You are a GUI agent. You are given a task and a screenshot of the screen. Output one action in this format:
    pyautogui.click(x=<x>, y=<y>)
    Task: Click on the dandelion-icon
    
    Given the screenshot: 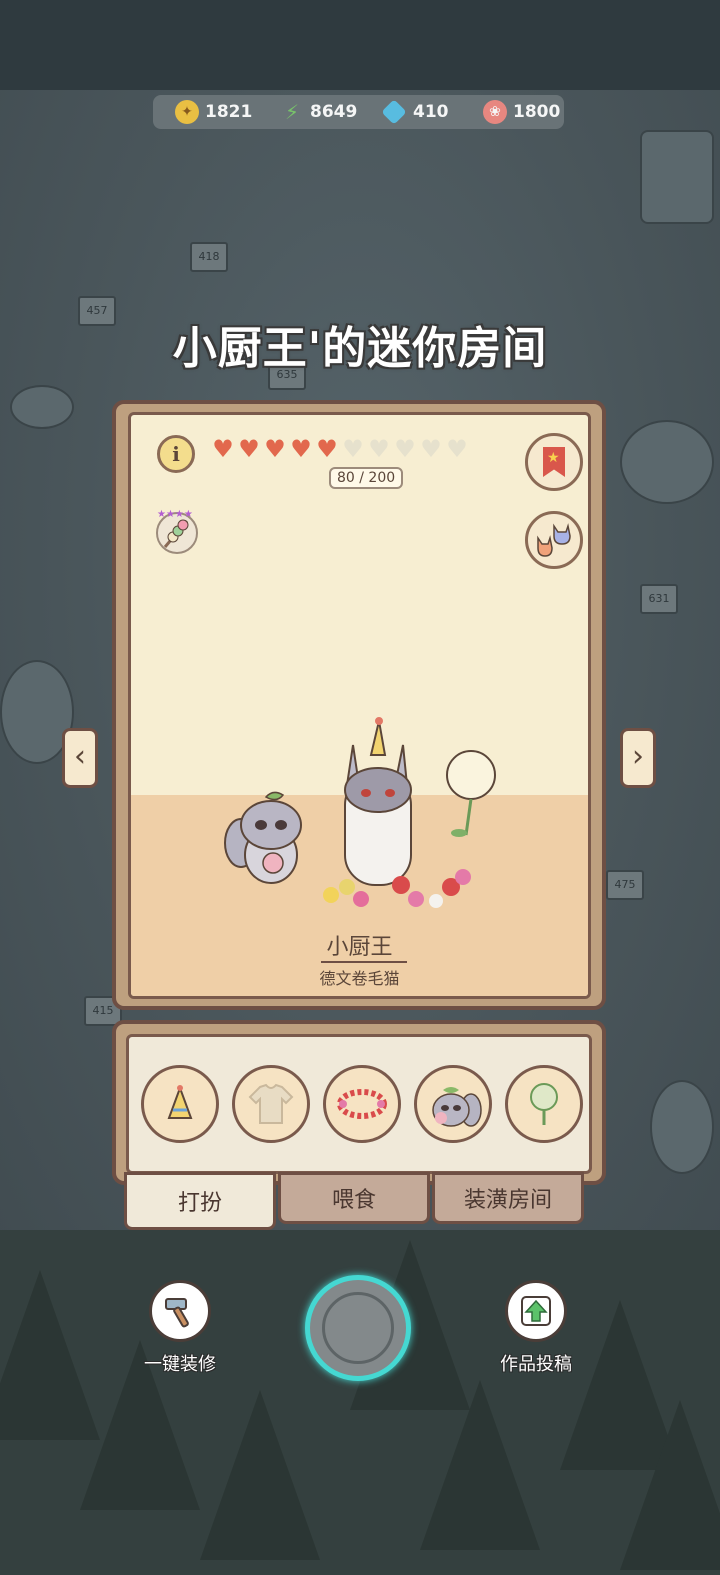 What is the action you would take?
    pyautogui.click(x=544, y=1104)
    